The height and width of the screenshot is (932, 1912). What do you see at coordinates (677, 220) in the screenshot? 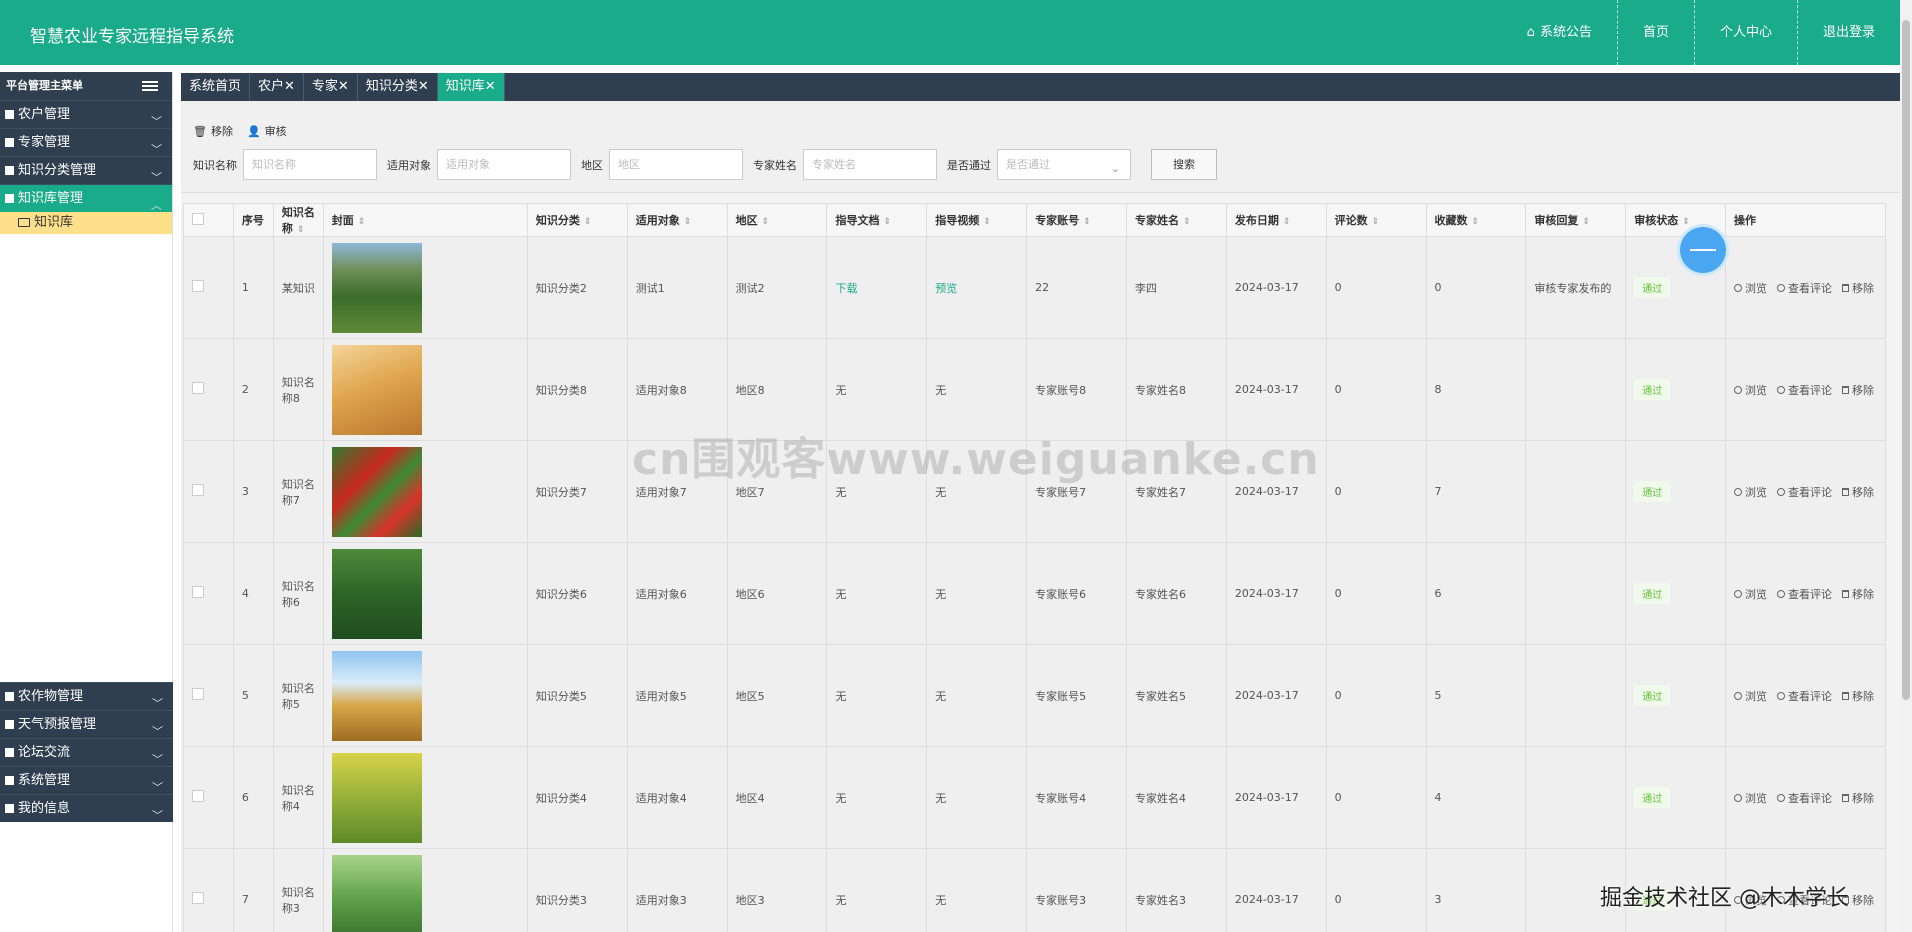
I see `header-target: 适用对象 ⇕` at bounding box center [677, 220].